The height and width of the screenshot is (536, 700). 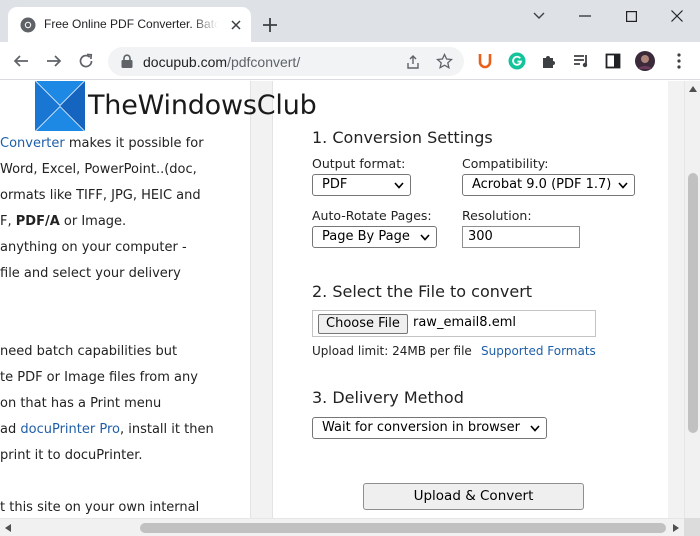 I want to click on minimize-button, so click(x=585, y=16).